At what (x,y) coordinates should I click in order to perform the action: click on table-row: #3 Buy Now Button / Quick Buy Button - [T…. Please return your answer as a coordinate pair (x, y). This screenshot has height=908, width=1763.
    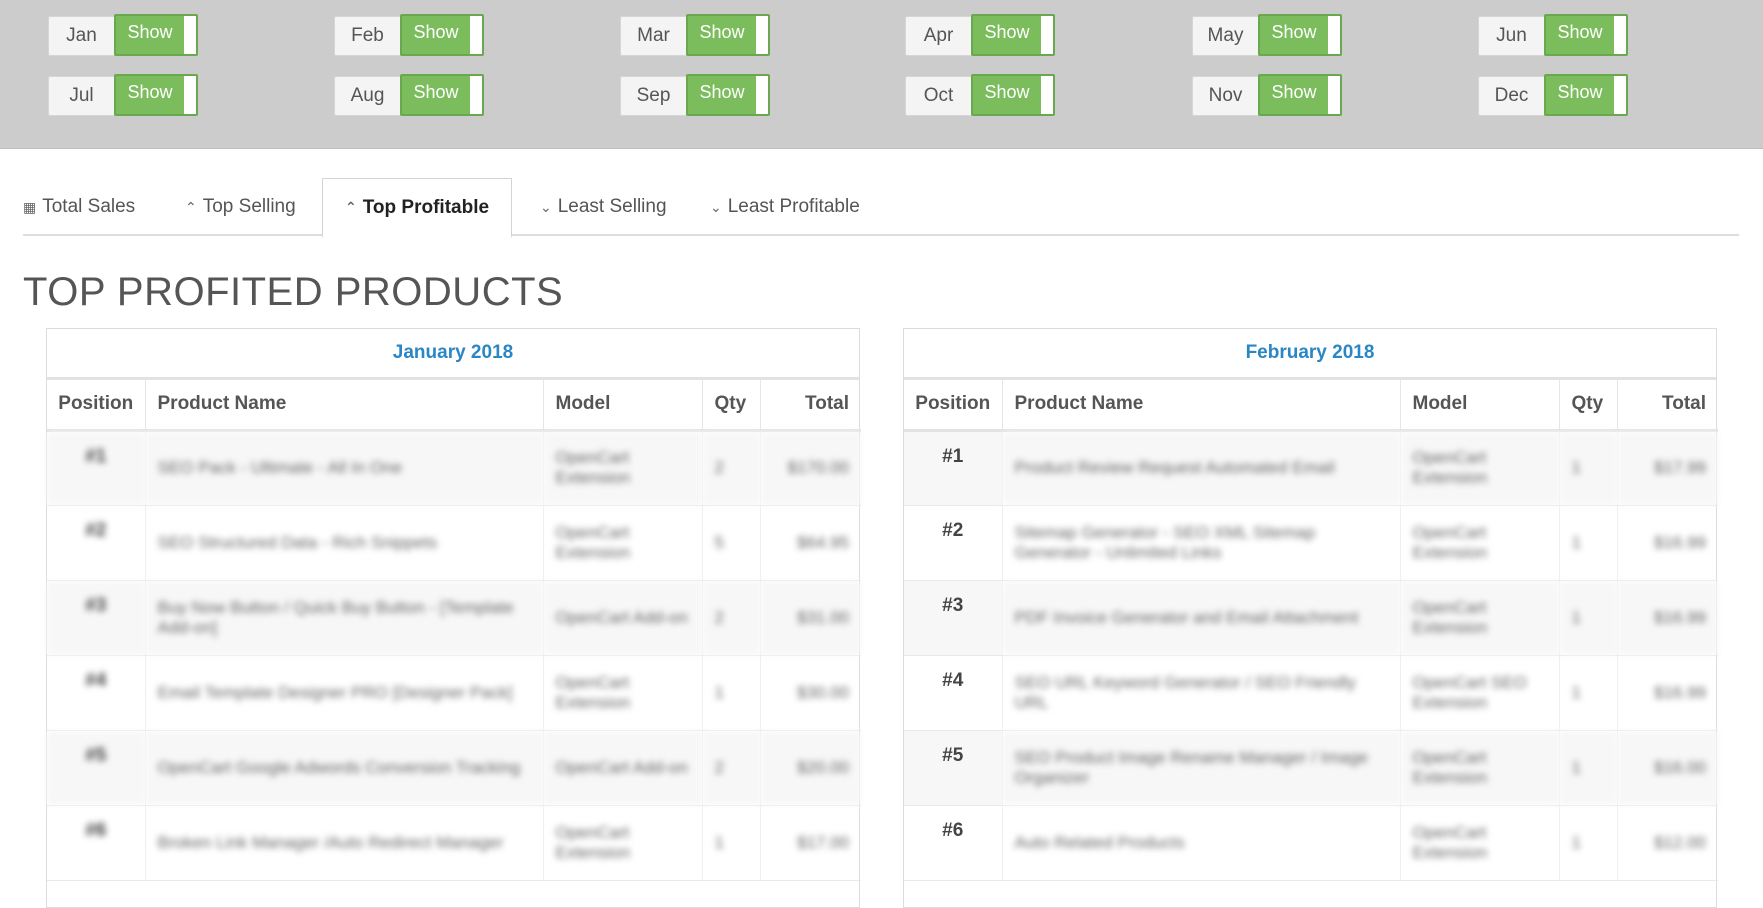
    Looking at the image, I should click on (454, 618).